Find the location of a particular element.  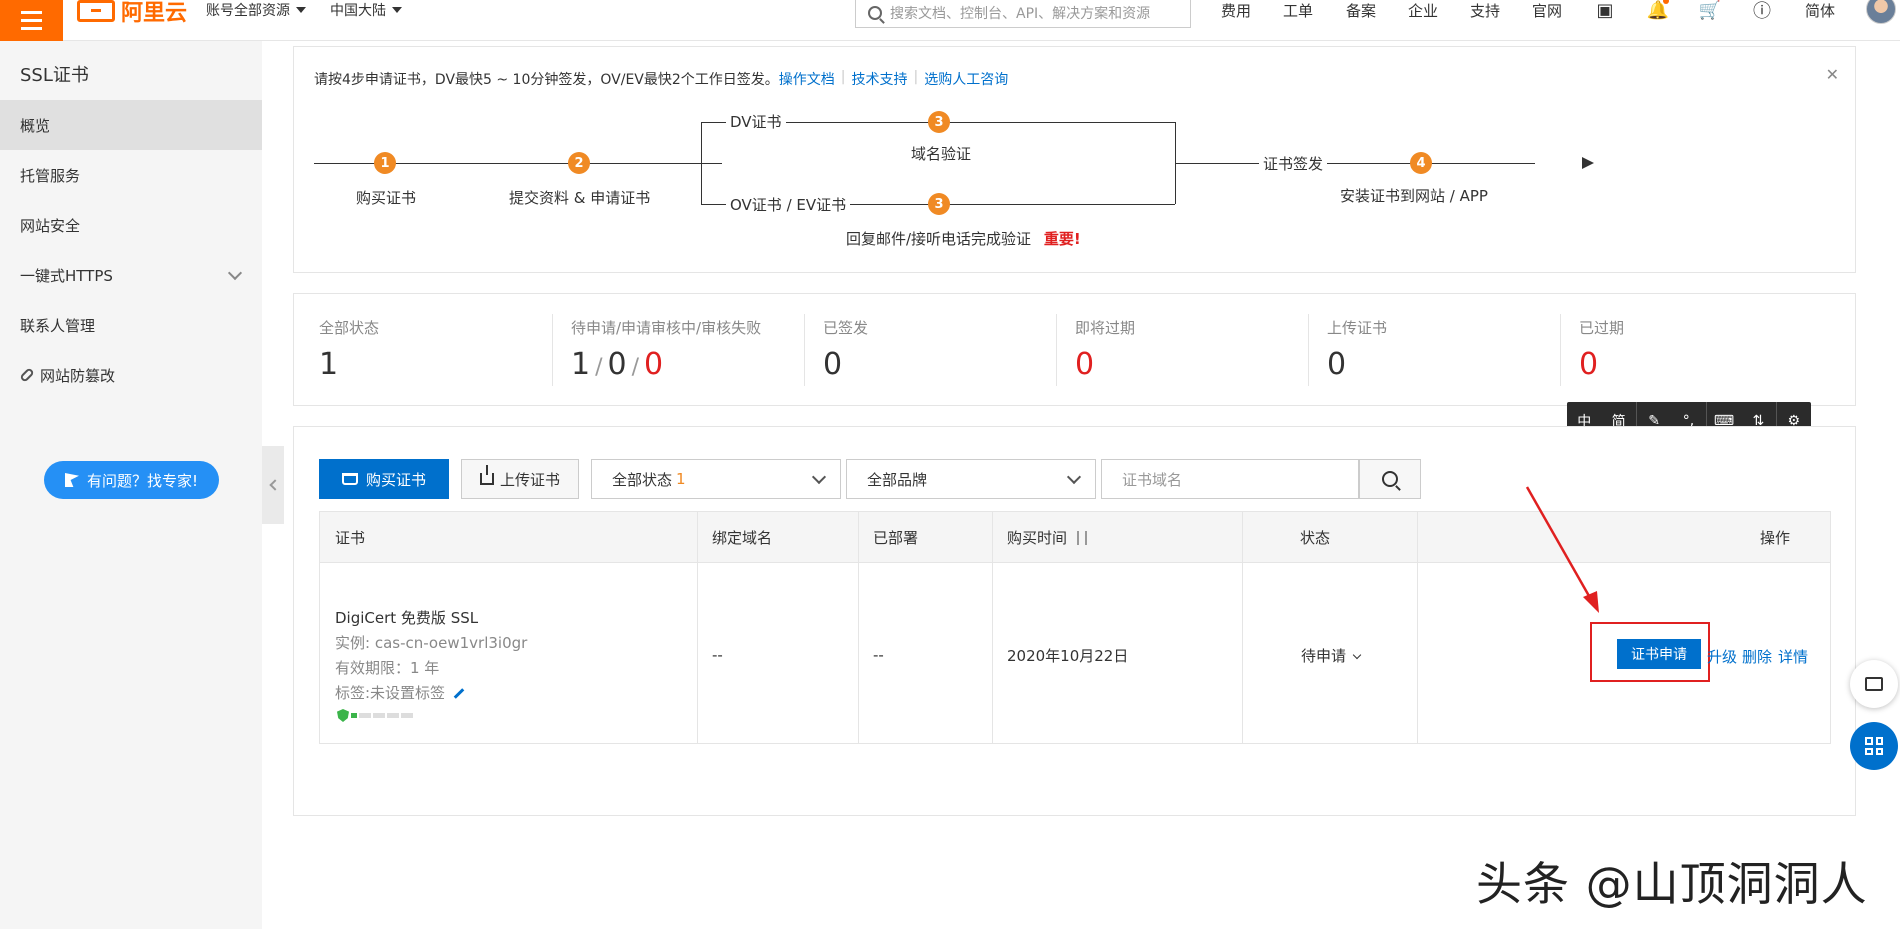

chevron-left-icon is located at coordinates (274, 485).